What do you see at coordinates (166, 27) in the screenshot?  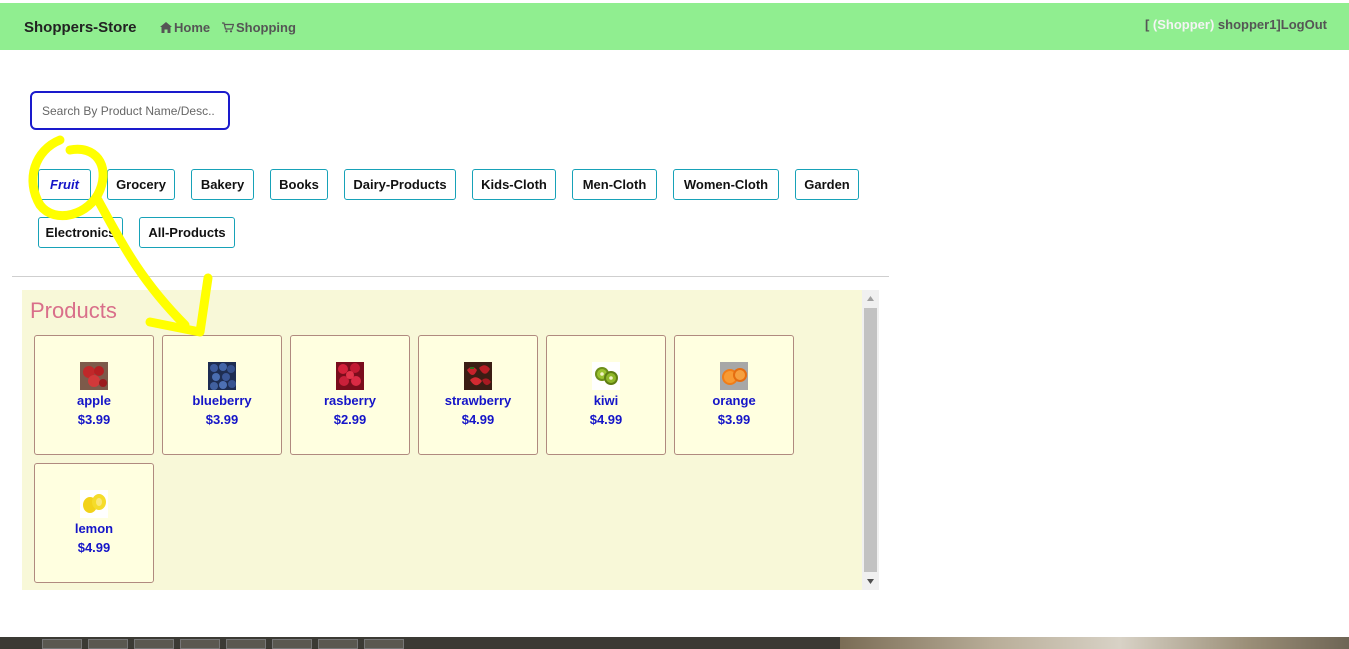 I see `home-icon` at bounding box center [166, 27].